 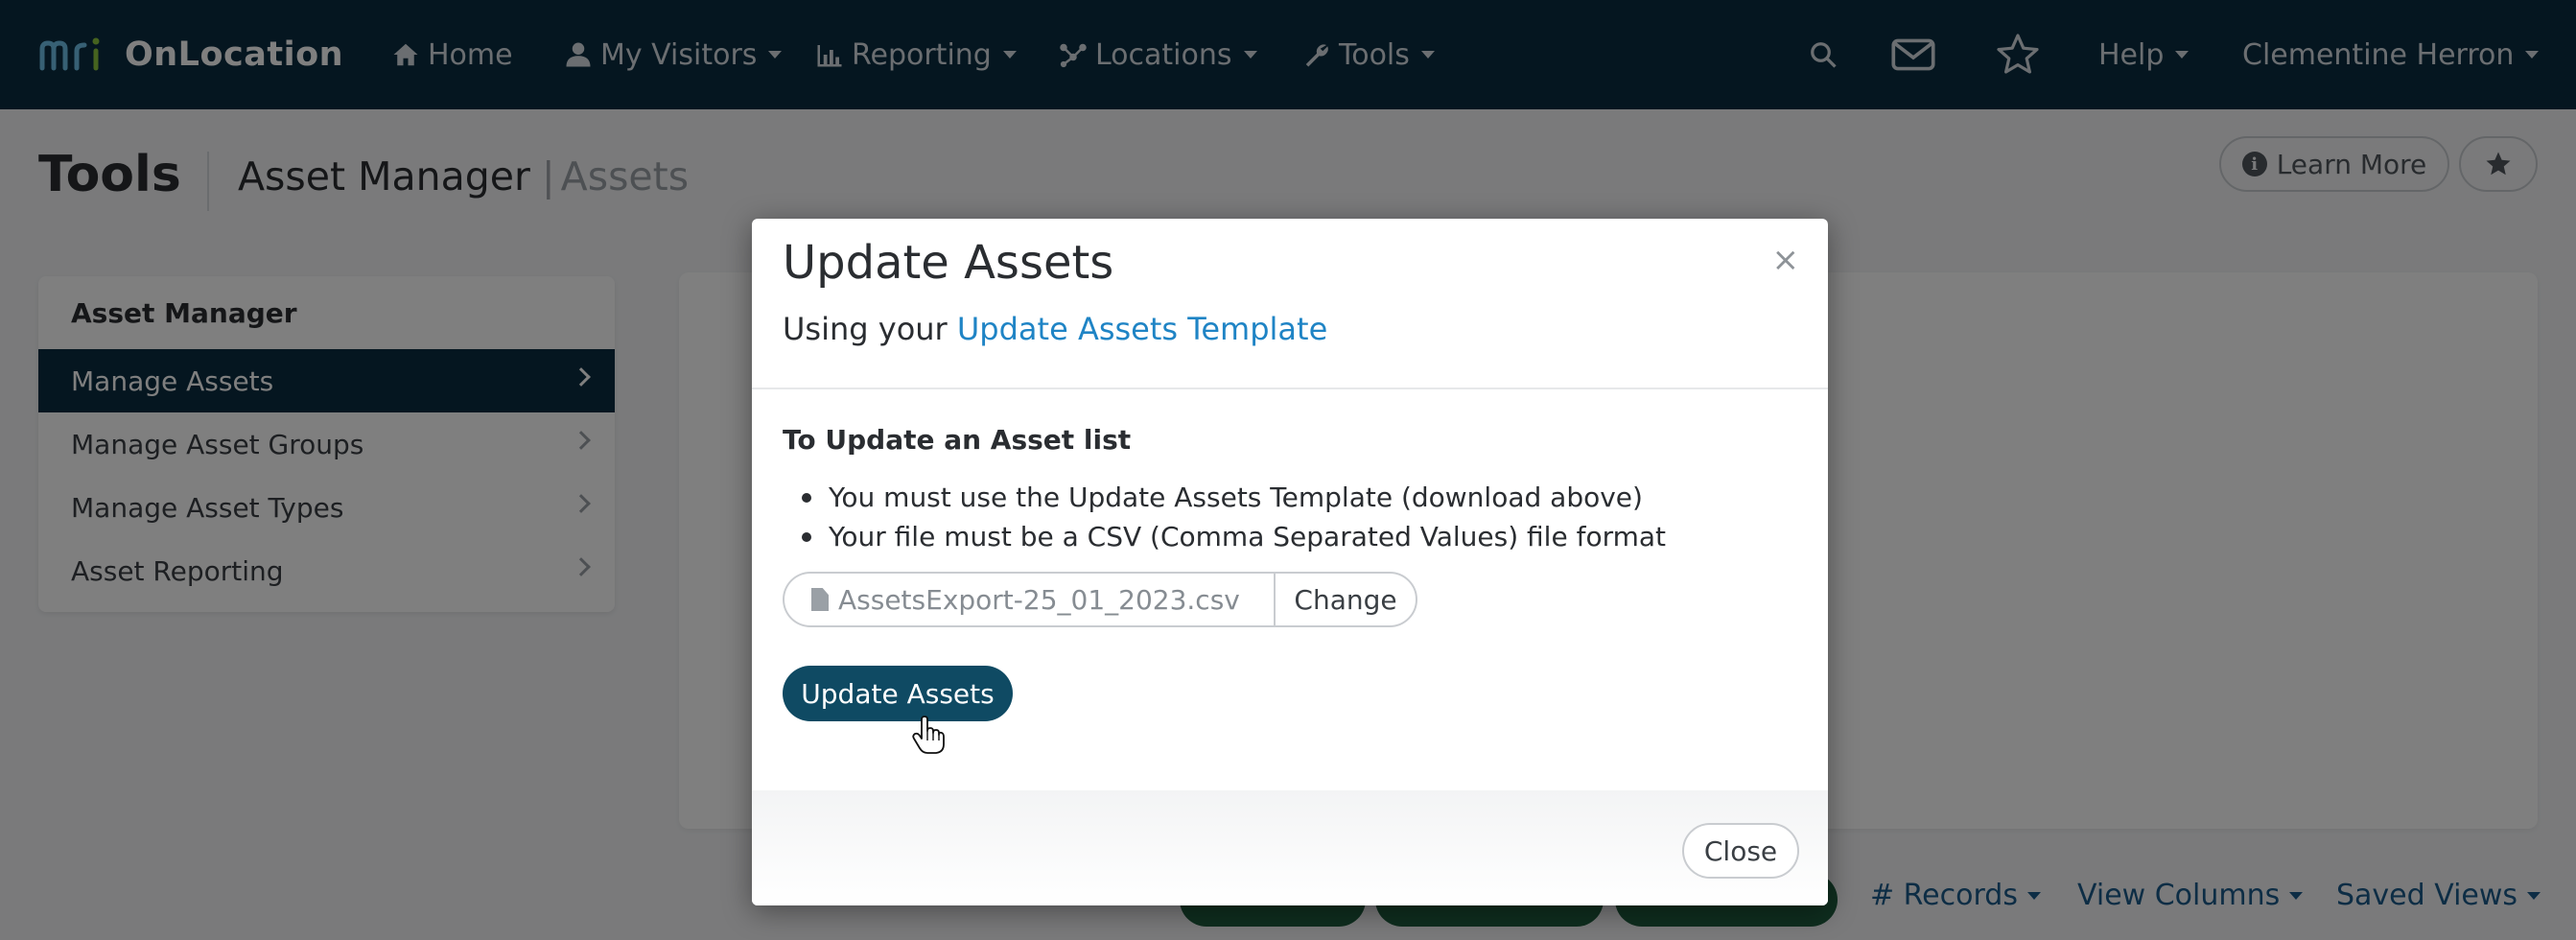 What do you see at coordinates (1345, 599) in the screenshot?
I see `change-file-button: Change` at bounding box center [1345, 599].